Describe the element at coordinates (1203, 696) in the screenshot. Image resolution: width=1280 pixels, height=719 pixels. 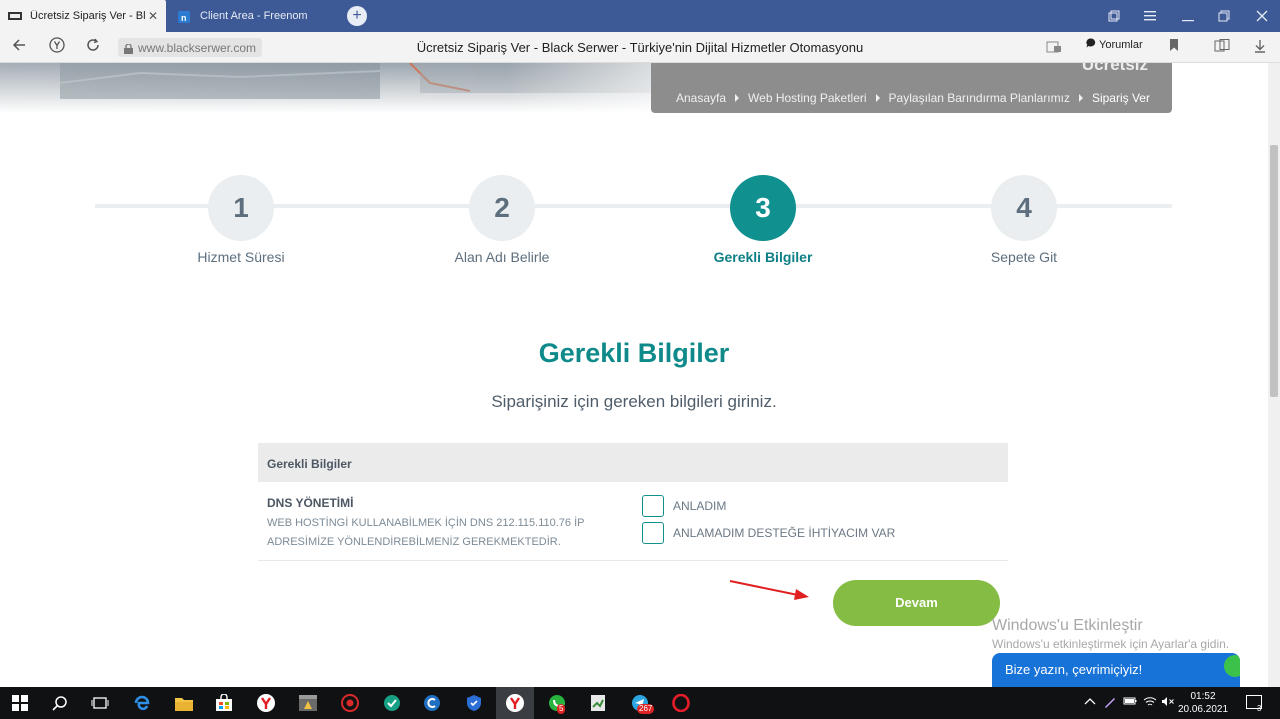
I see `clock-time: 01:52` at that location.